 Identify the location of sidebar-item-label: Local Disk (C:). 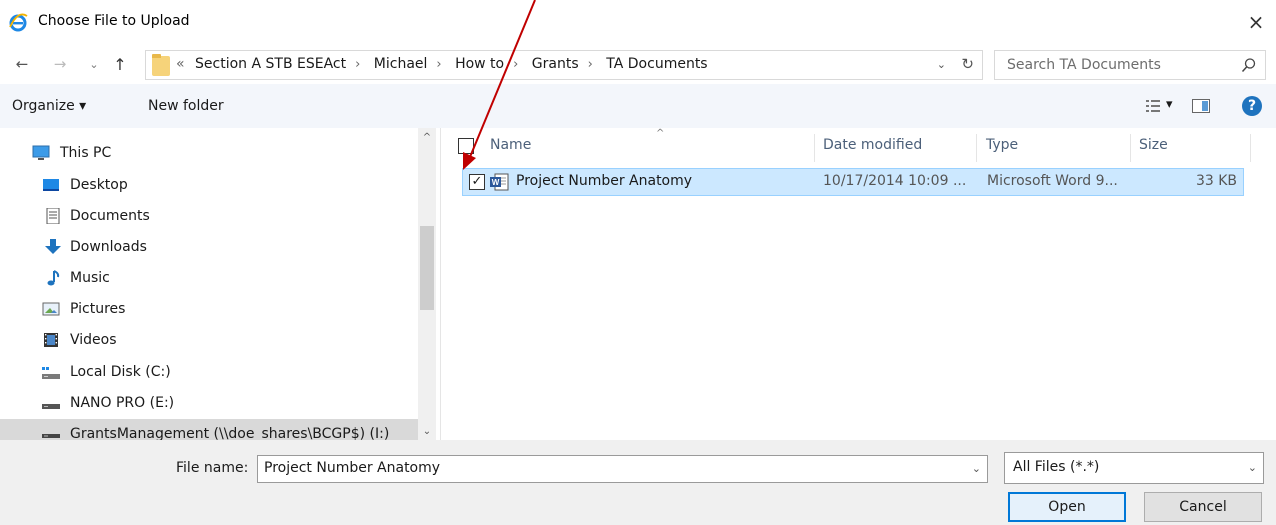
(120, 372).